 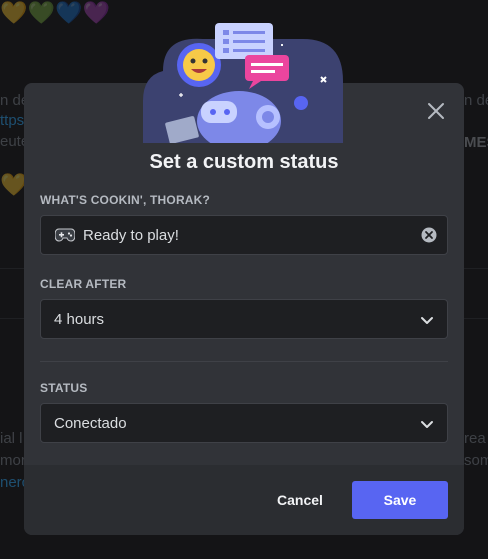 What do you see at coordinates (243, 83) in the screenshot?
I see `status-illustration` at bounding box center [243, 83].